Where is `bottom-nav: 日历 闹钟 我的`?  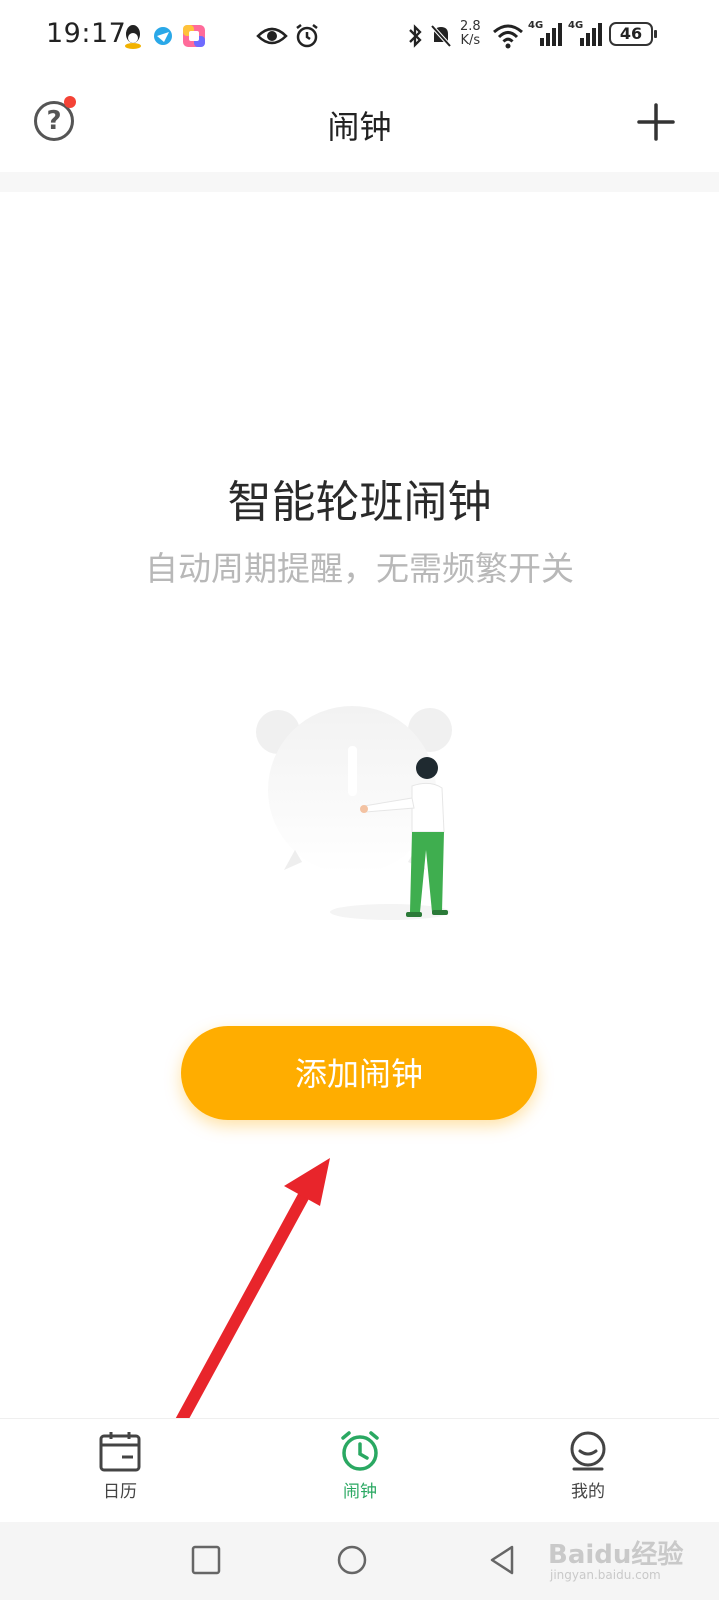
bottom-nav: 日历 闹钟 我的 is located at coordinates (359, 1470).